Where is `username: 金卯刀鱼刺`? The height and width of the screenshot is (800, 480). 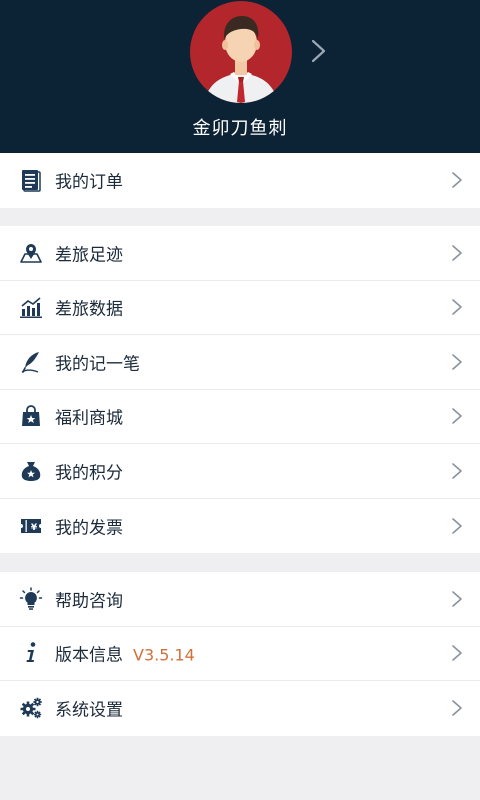
username: 金卯刀鱼刺 is located at coordinates (240, 128).